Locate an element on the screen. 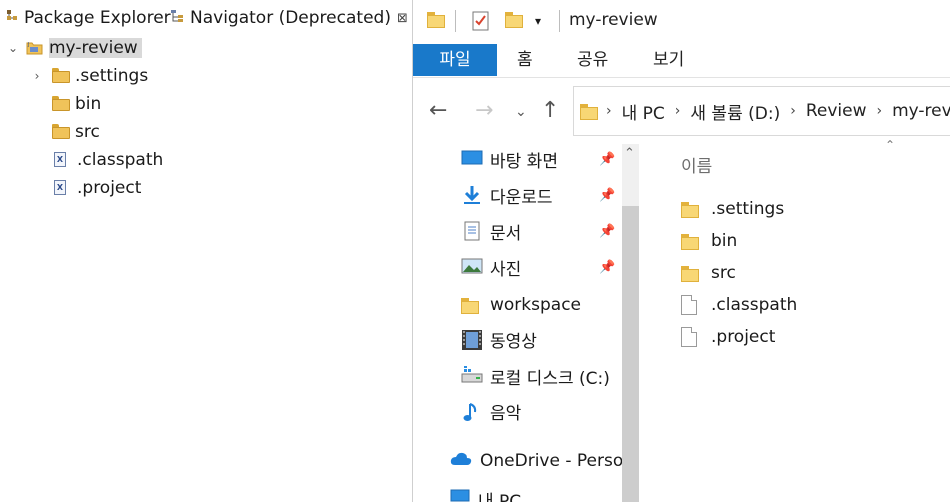  tab-package-explorer: Package Explorer is located at coordinates (85, 18).